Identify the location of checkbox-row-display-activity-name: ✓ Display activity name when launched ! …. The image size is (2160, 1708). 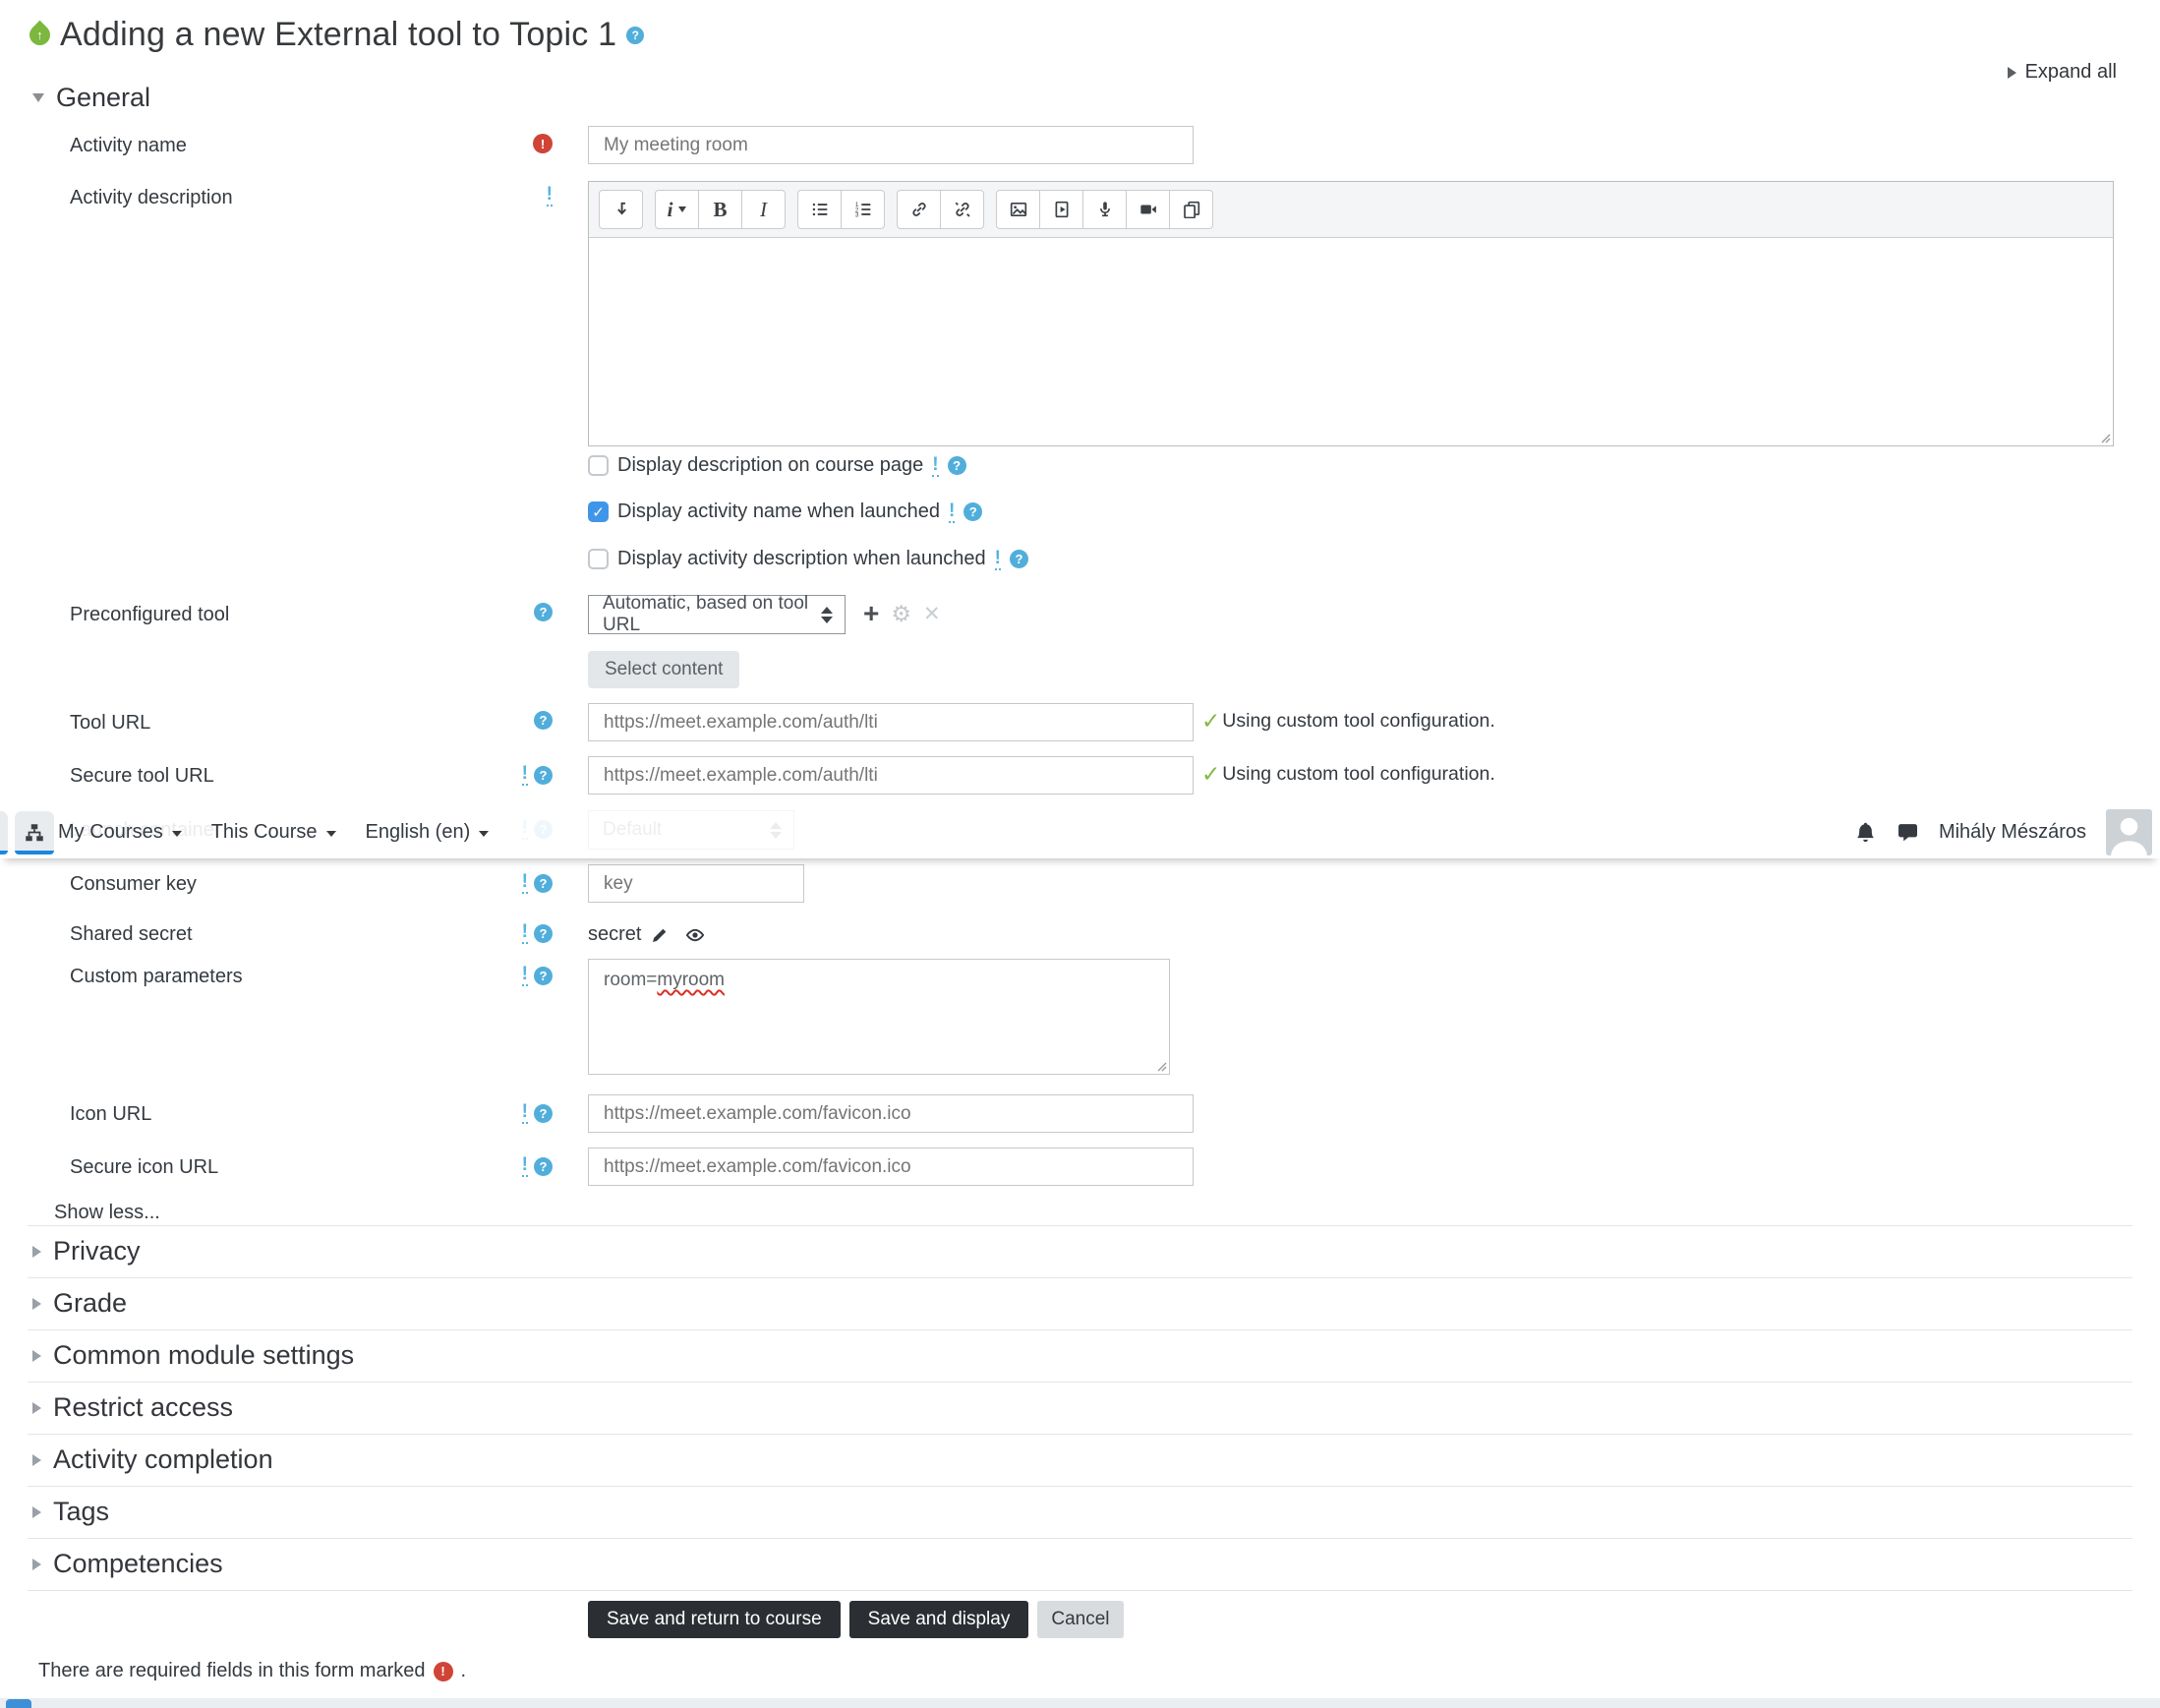
(786, 512).